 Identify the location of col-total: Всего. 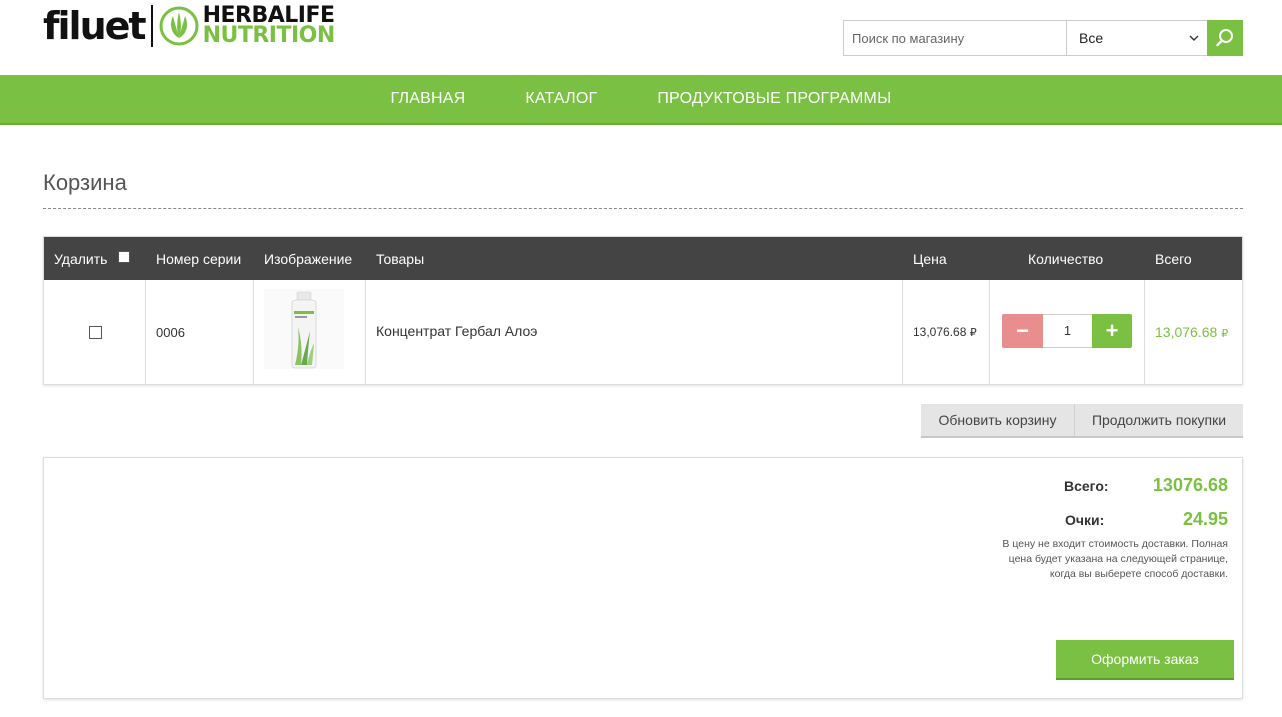
(1173, 259).